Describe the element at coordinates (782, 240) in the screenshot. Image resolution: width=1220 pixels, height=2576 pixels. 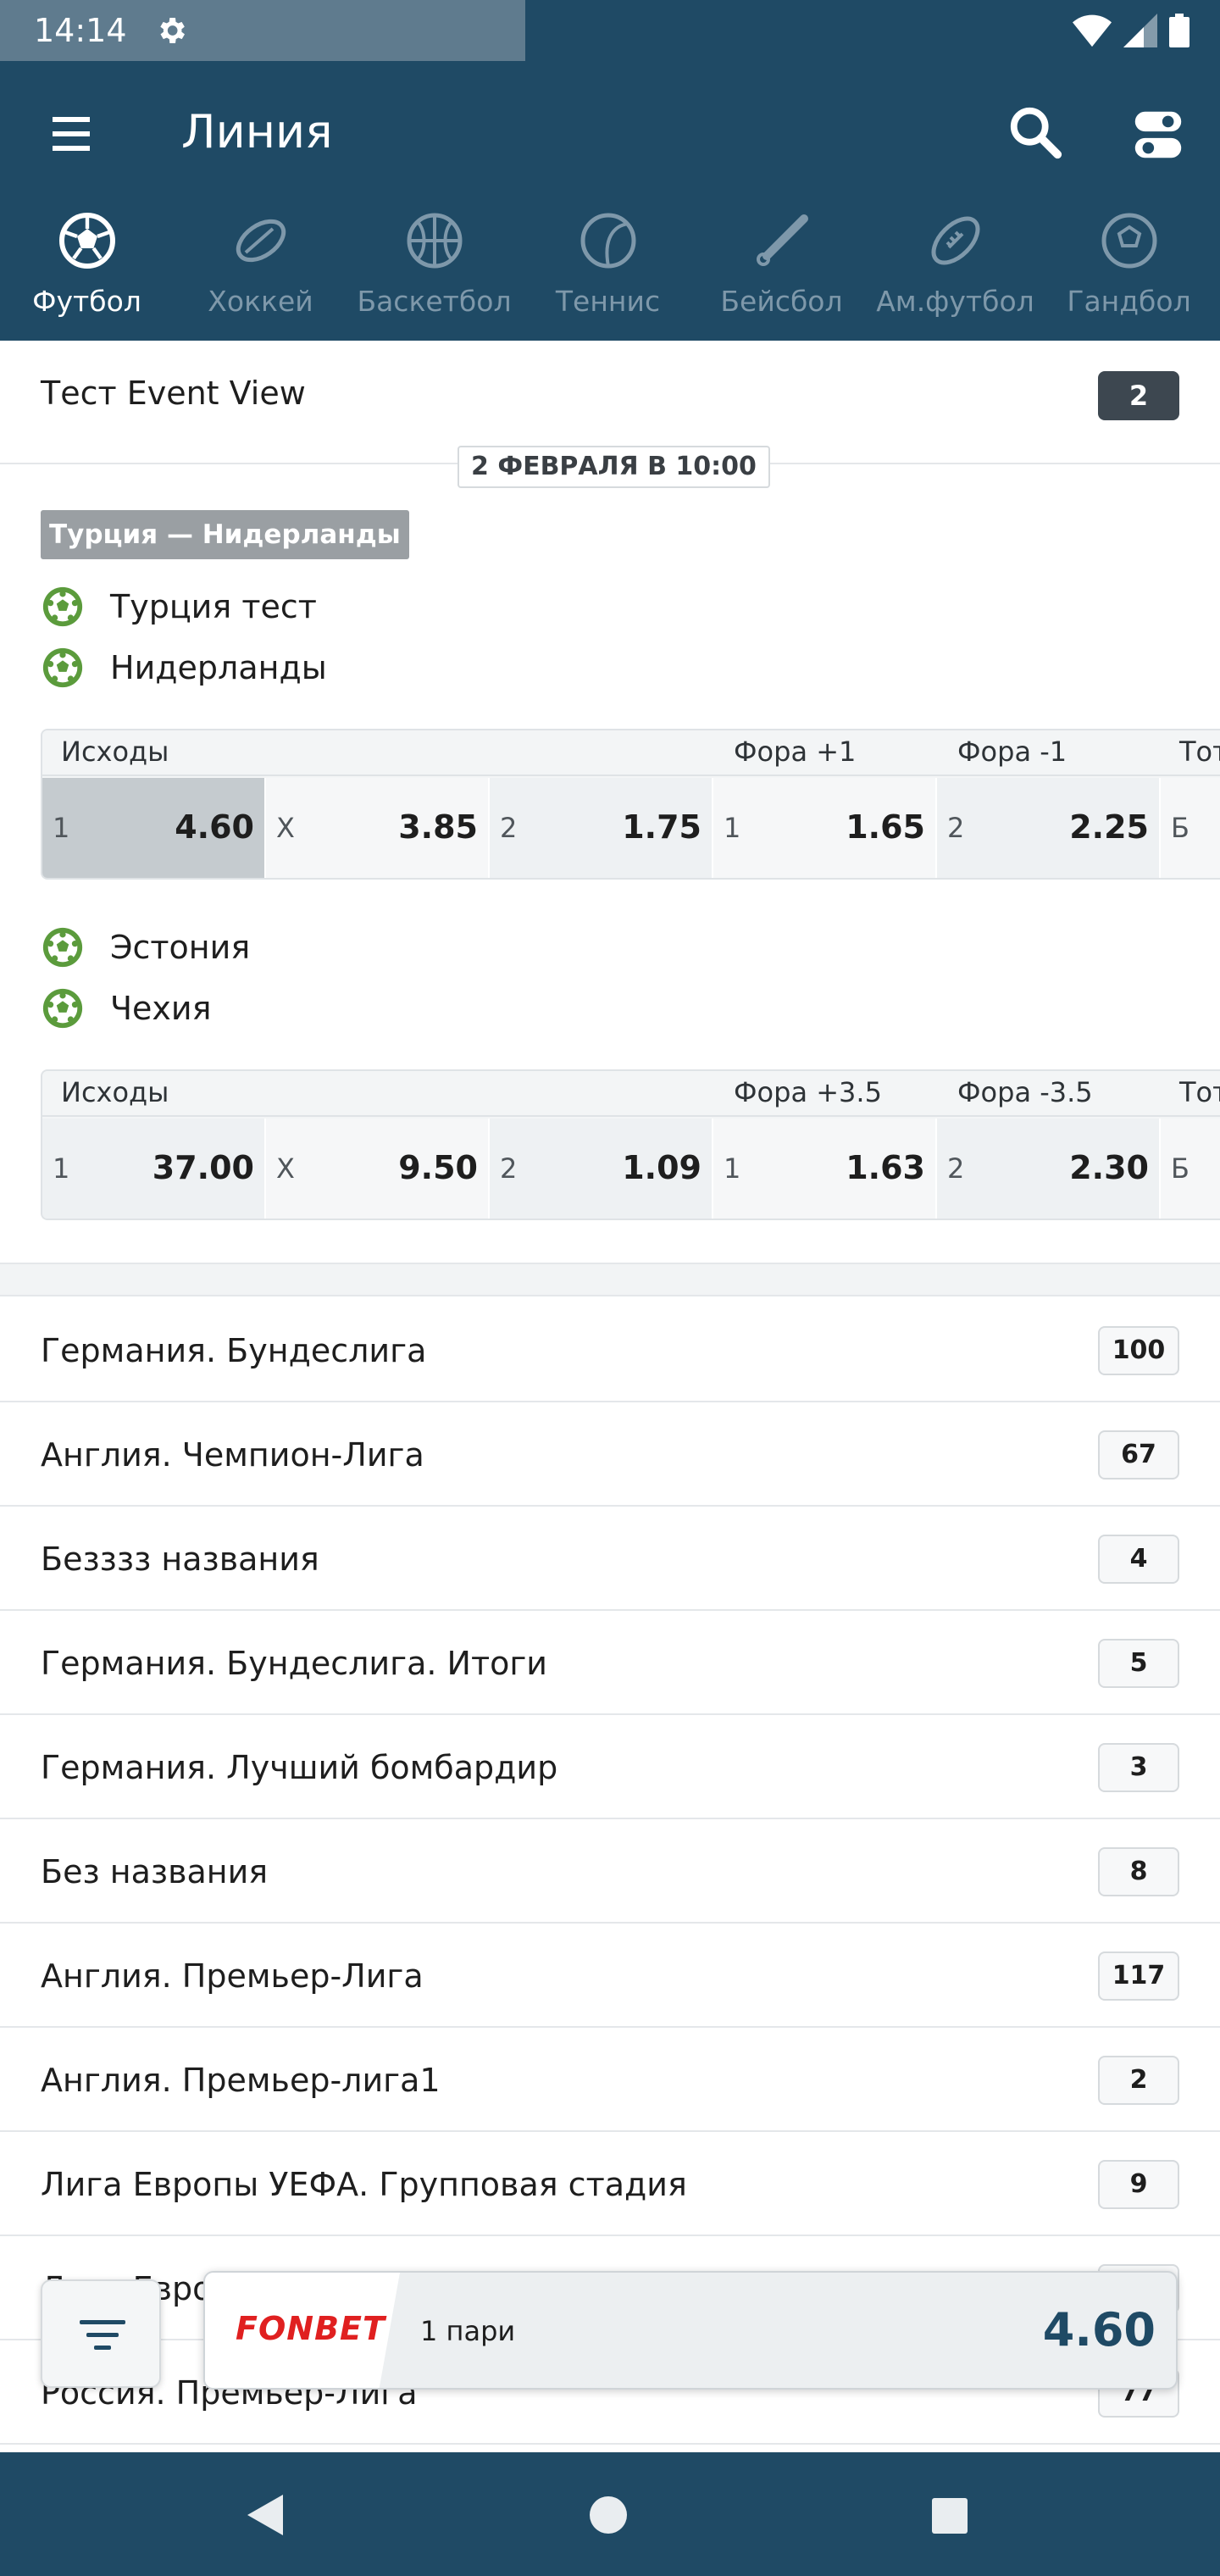
I see `baseball-bat-icon` at that location.